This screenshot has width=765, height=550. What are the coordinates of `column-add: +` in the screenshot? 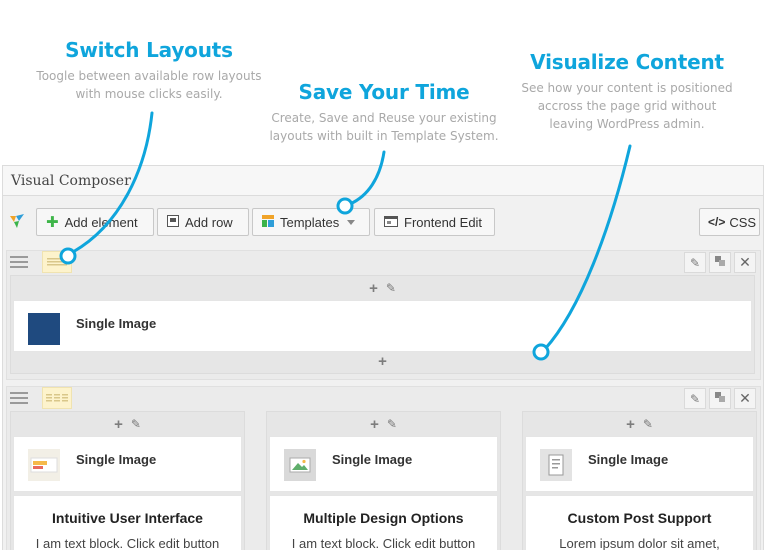 It's located at (382, 361).